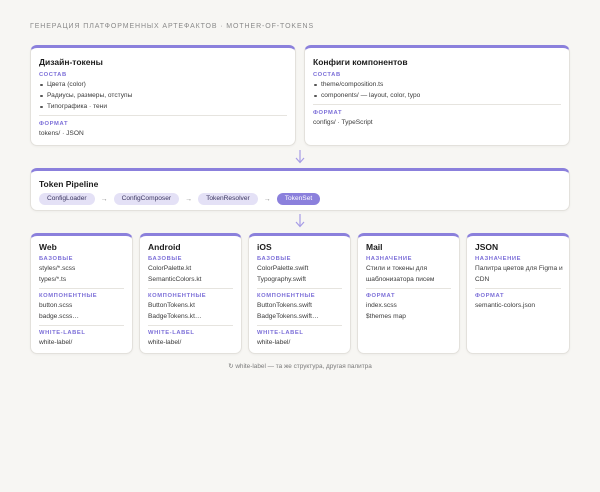 This screenshot has width=600, height=492. What do you see at coordinates (482, 279) in the screenshot?
I see `description-line: CDN` at bounding box center [482, 279].